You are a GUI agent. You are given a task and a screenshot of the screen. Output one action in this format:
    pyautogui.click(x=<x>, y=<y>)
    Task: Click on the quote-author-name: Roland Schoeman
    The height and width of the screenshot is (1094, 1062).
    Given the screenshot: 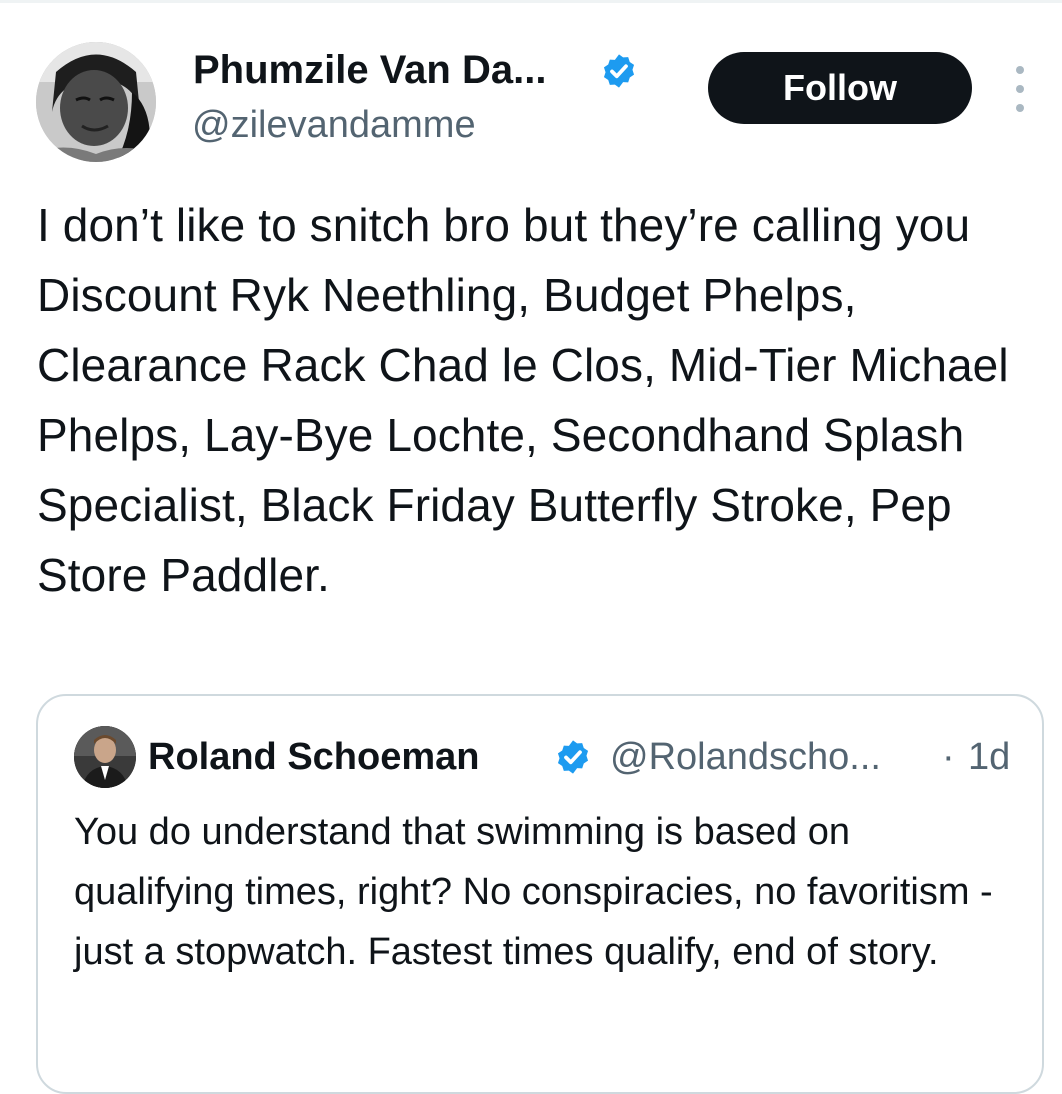 What is the action you would take?
    pyautogui.click(x=314, y=757)
    